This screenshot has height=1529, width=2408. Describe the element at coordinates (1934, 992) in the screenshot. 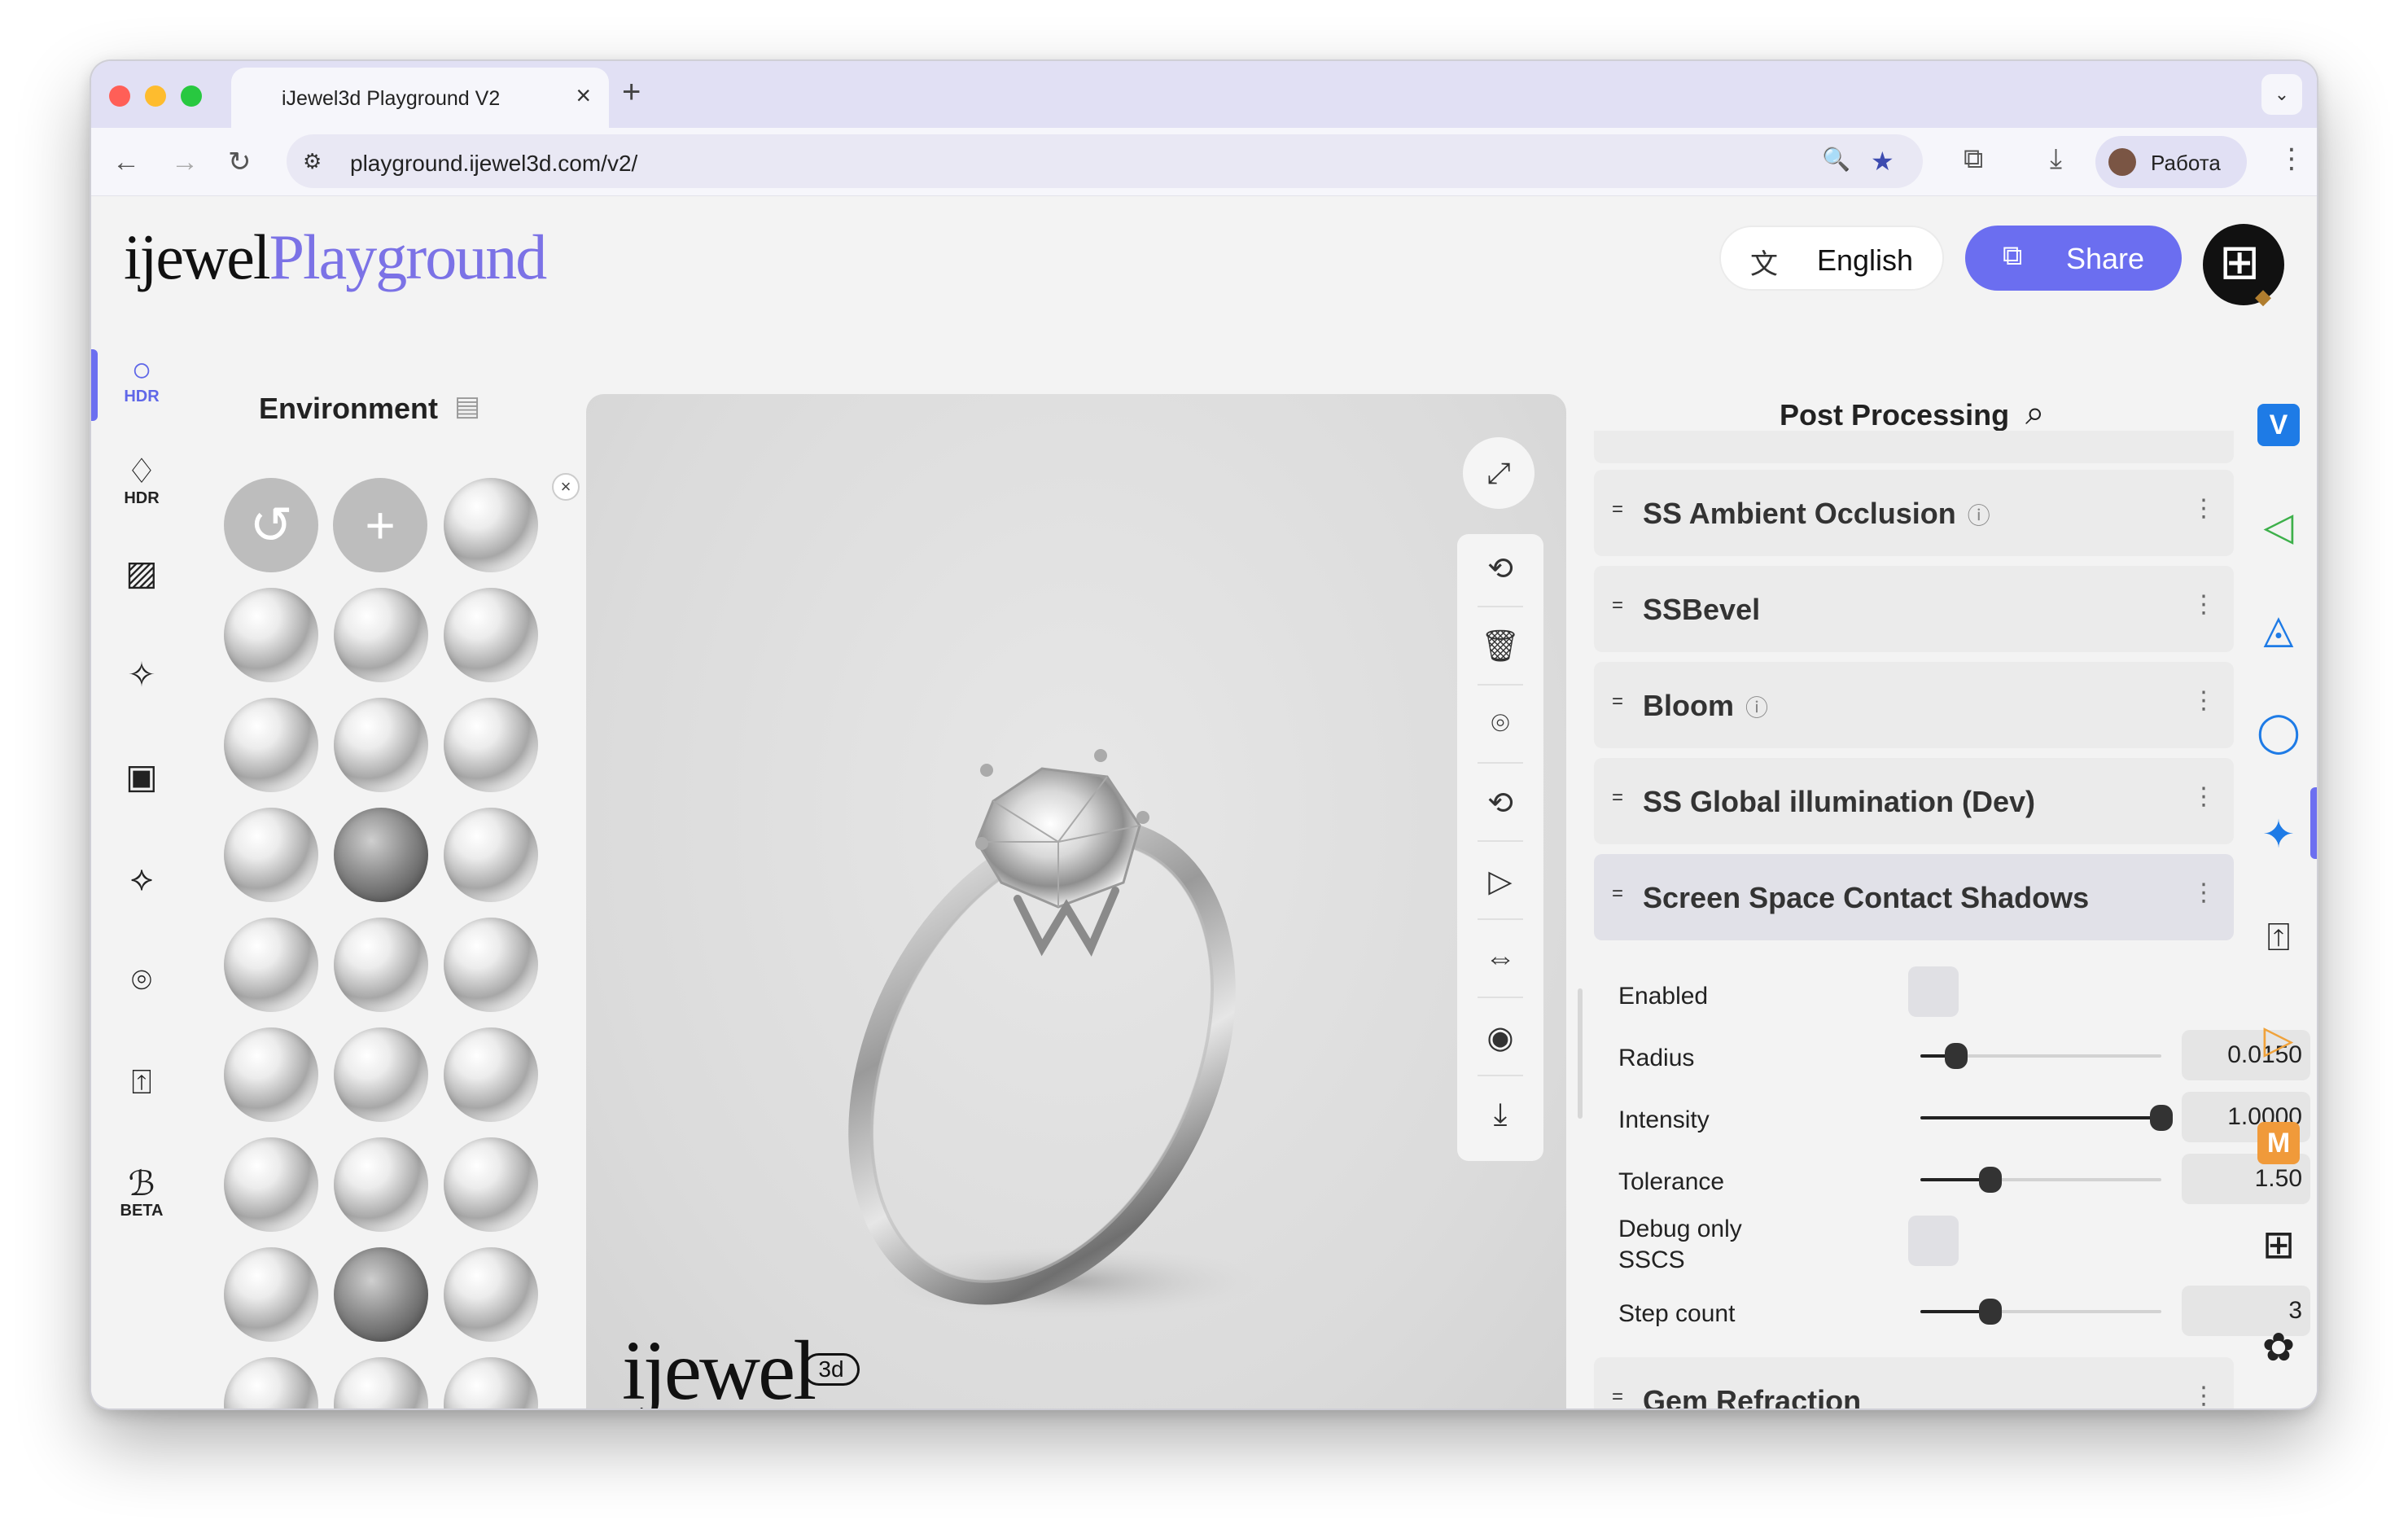

I see `enabled-checkbox` at that location.